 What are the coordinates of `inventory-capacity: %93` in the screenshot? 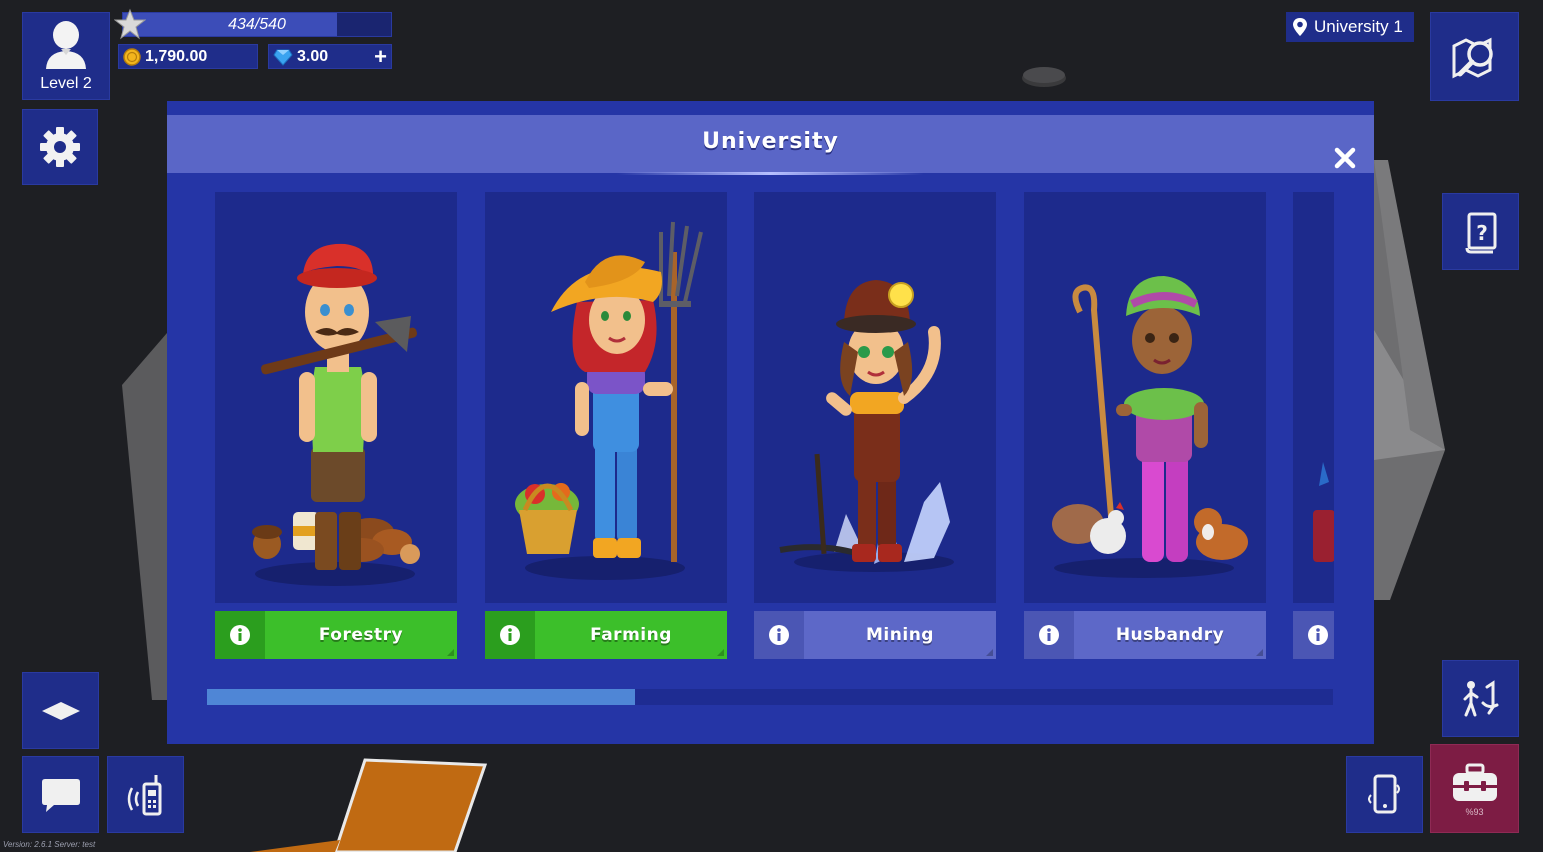 It's located at (1474, 811).